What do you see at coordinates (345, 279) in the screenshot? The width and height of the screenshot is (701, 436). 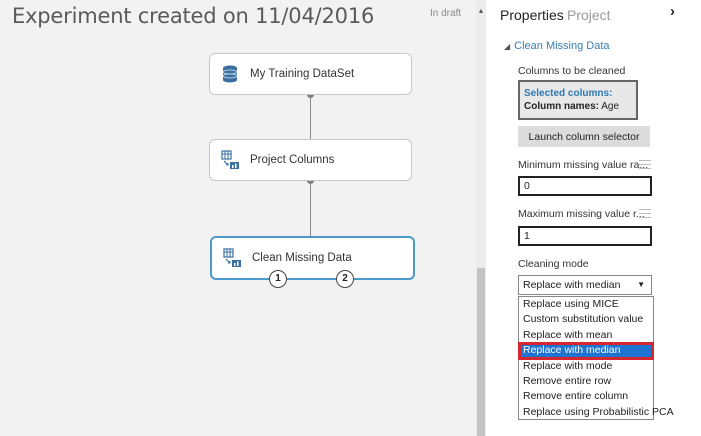 I see `output-port-2: 2` at bounding box center [345, 279].